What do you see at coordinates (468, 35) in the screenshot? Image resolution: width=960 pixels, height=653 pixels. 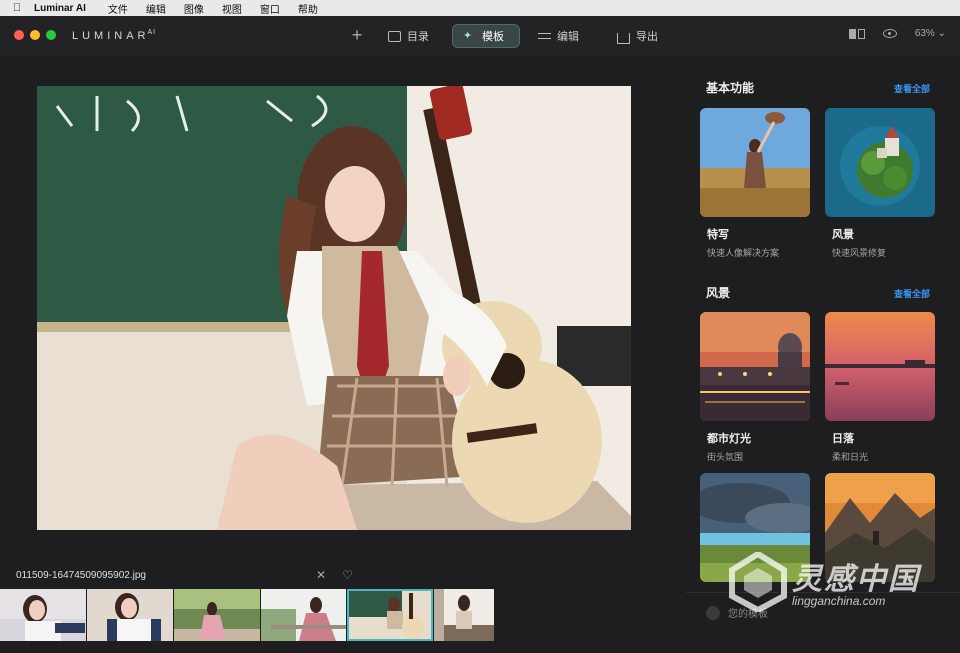 I see `magic-wand-icon: ✦` at bounding box center [468, 35].